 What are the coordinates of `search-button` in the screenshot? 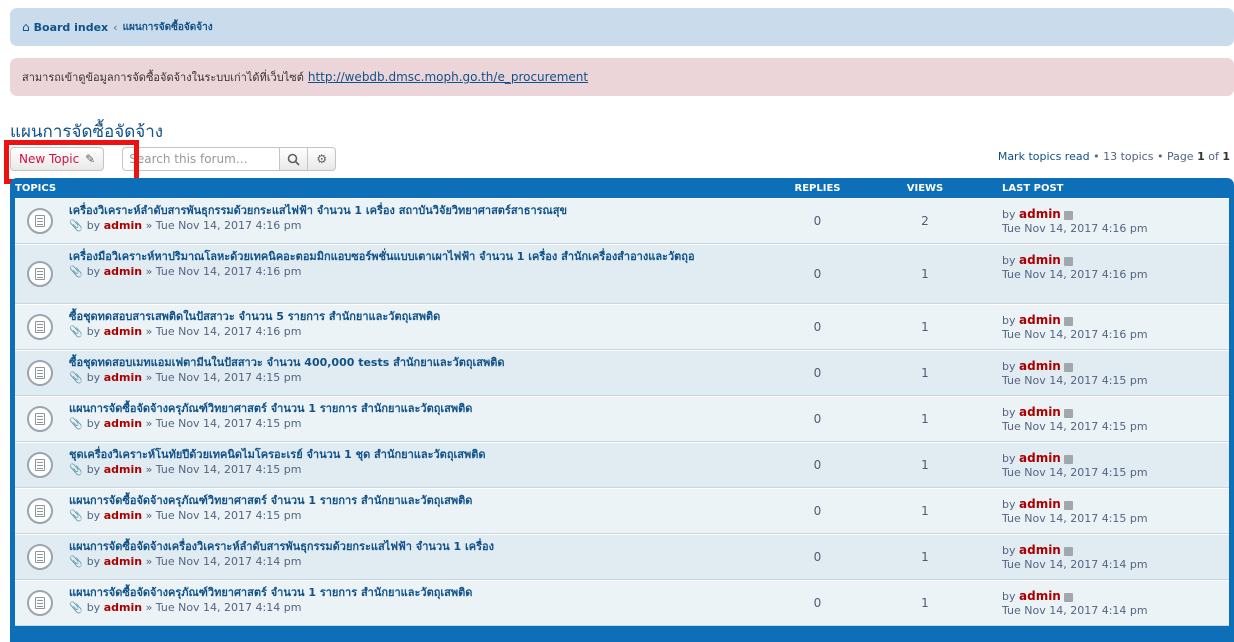 It's located at (294, 159).